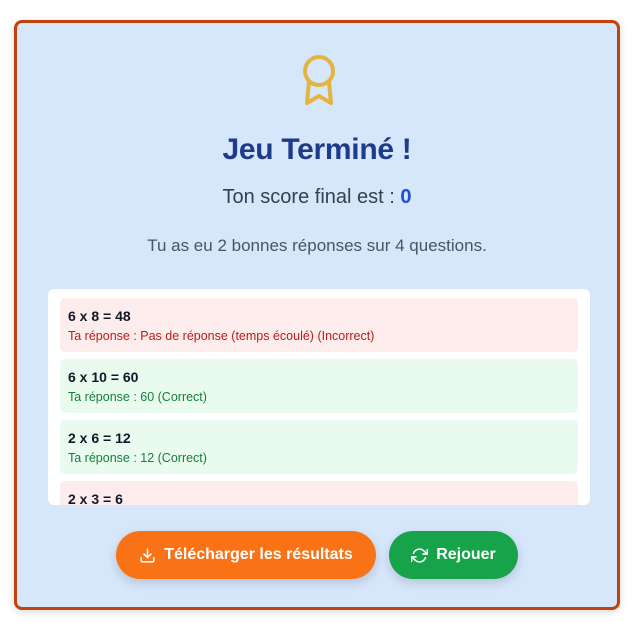 The width and height of the screenshot is (638, 623). What do you see at coordinates (99, 438) in the screenshot?
I see `result-question: 2 x 6 = 12` at bounding box center [99, 438].